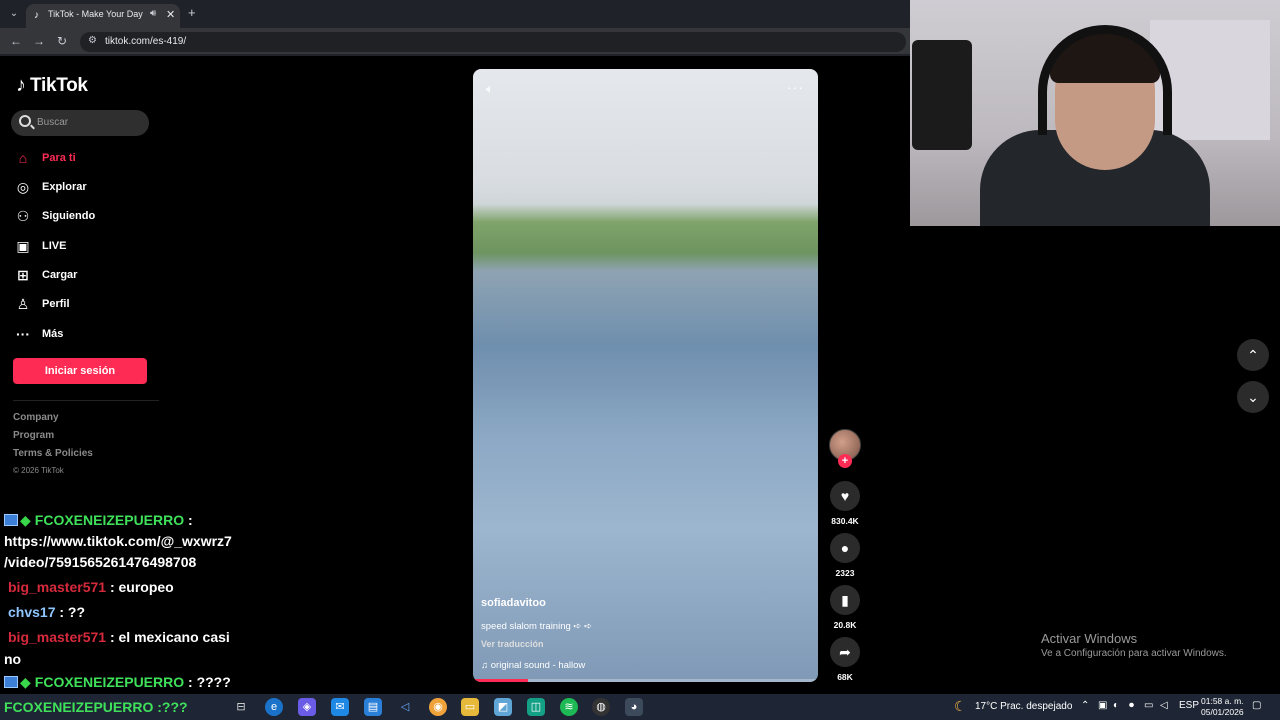  What do you see at coordinates (53, 453) in the screenshot?
I see `footer-terms: Terms & Policies` at bounding box center [53, 453].